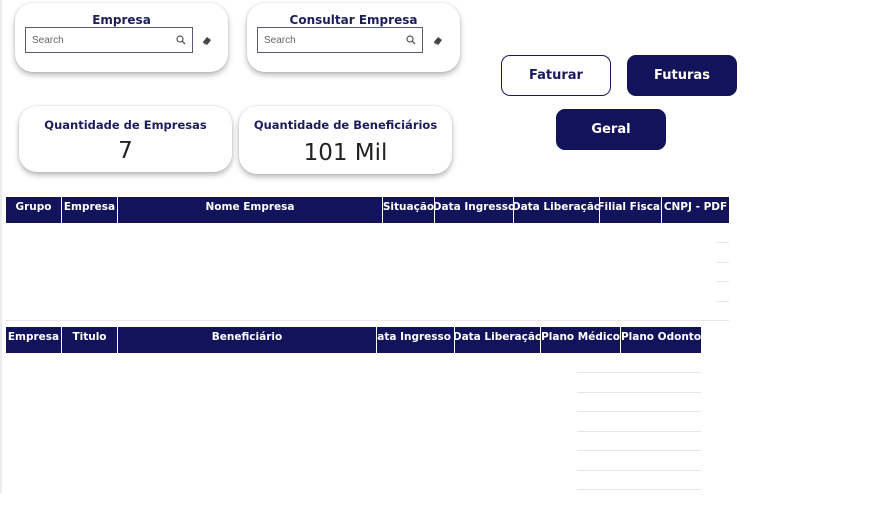 The height and width of the screenshot is (507, 893). Describe the element at coordinates (247, 340) in the screenshot. I see `column-header-beneficiario: Beneficiário` at that location.